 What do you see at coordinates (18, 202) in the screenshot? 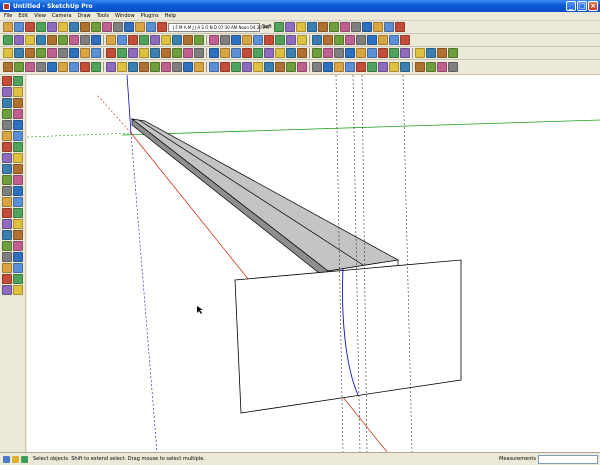
I see `zoom-window-icon` at bounding box center [18, 202].